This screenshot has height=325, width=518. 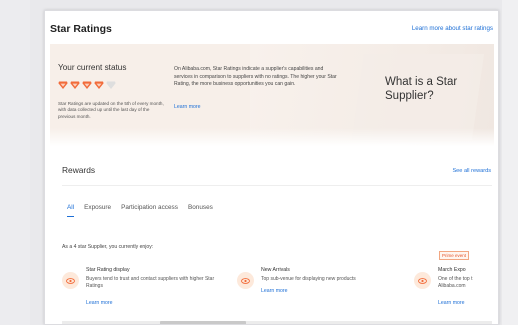 I want to click on banner-fade, so click(x=272, y=137).